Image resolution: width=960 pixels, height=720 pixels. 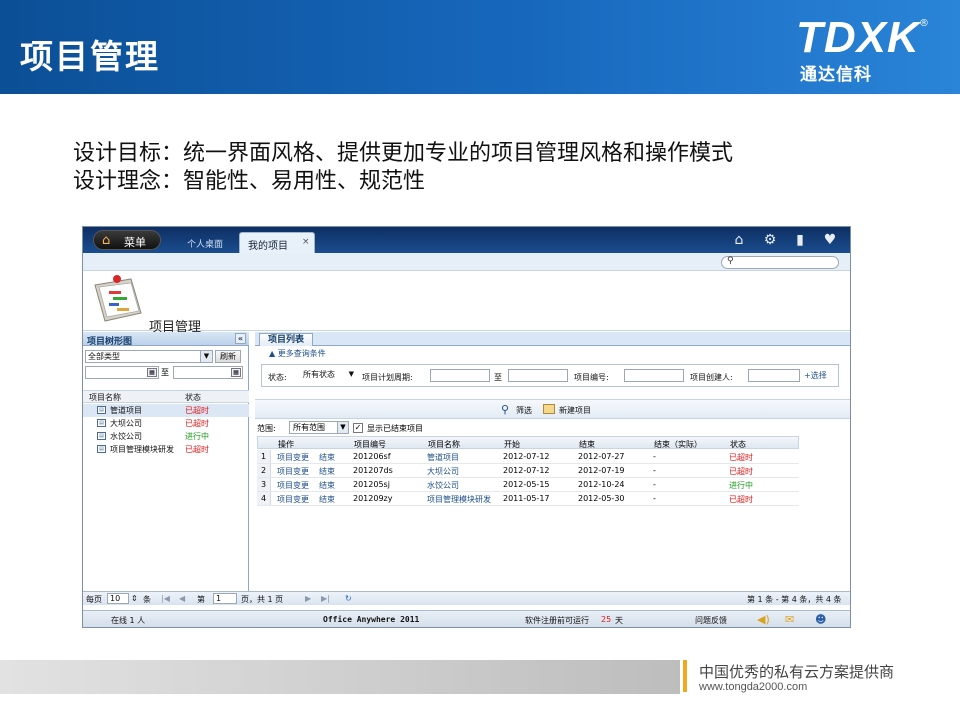 I want to click on period-to-input, so click(x=538, y=375).